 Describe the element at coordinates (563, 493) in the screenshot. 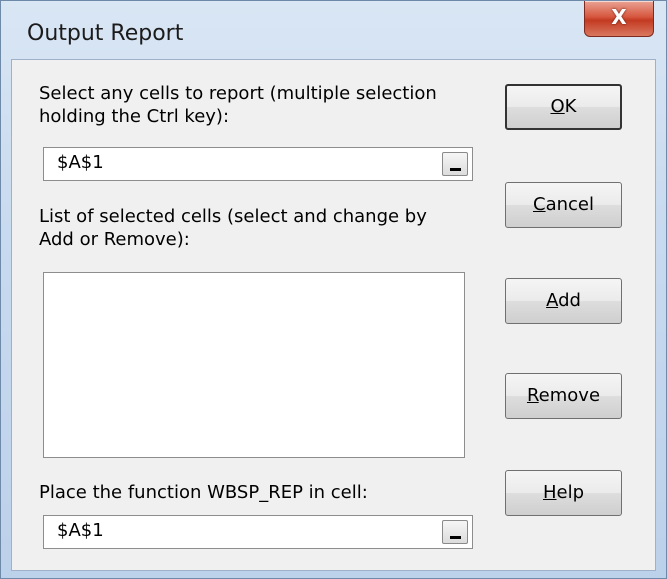

I see `help-button: Help` at that location.